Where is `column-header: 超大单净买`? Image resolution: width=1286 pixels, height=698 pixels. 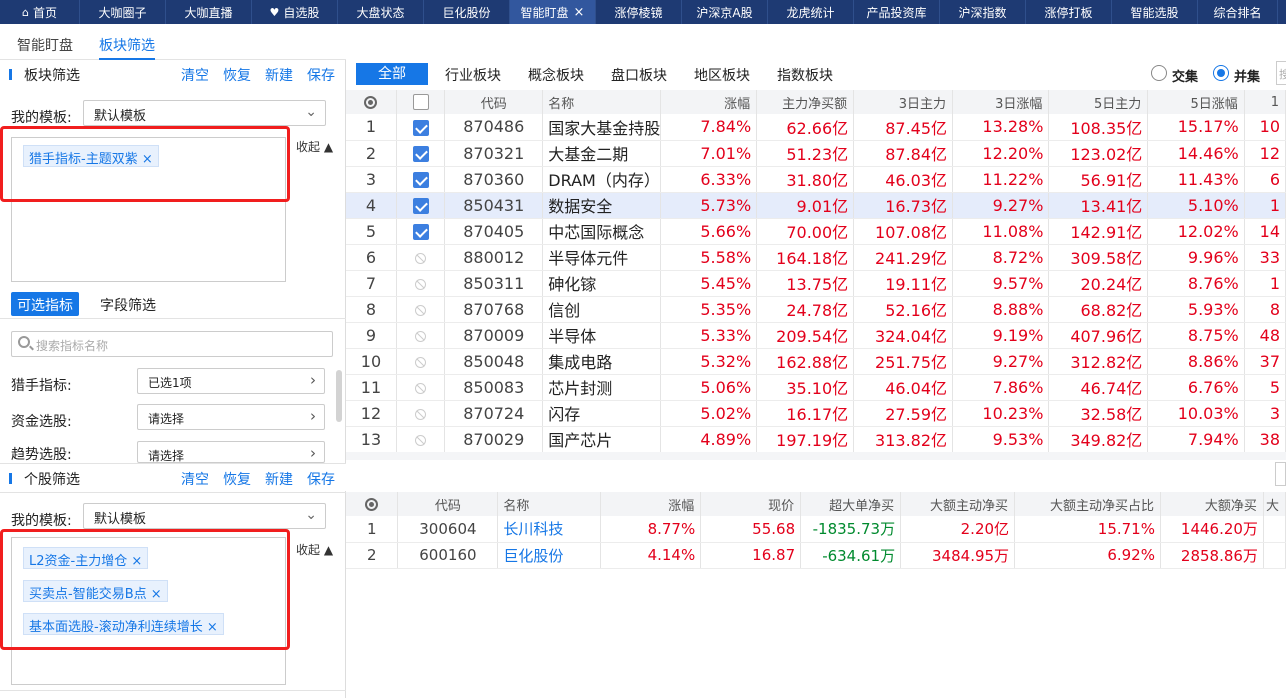 column-header: 超大单净买 is located at coordinates (851, 504).